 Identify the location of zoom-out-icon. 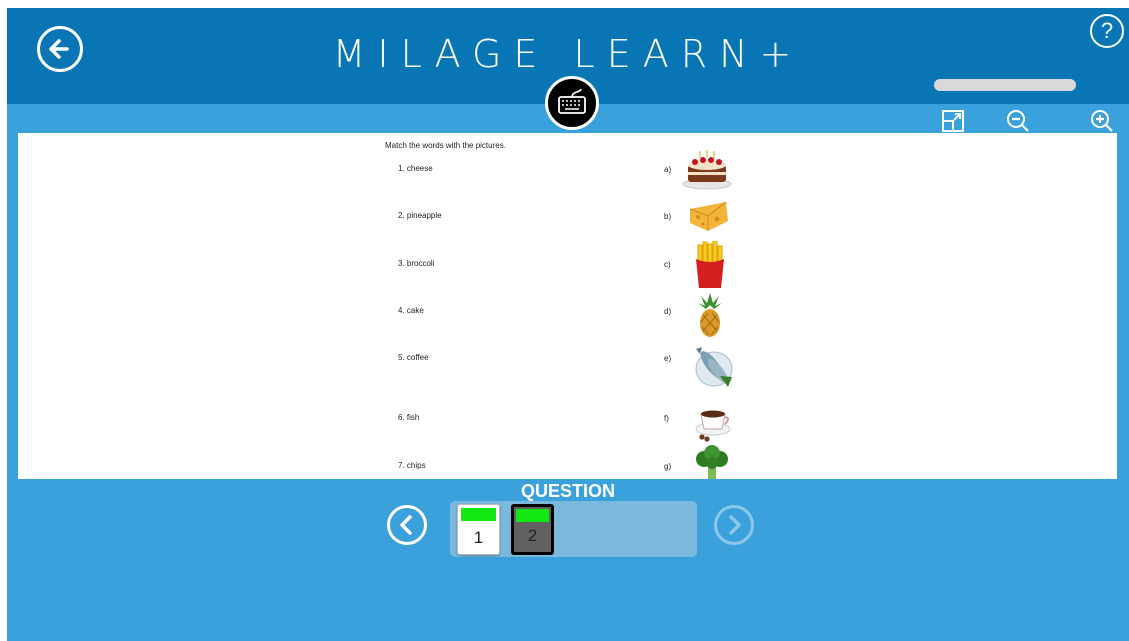
(1018, 121).